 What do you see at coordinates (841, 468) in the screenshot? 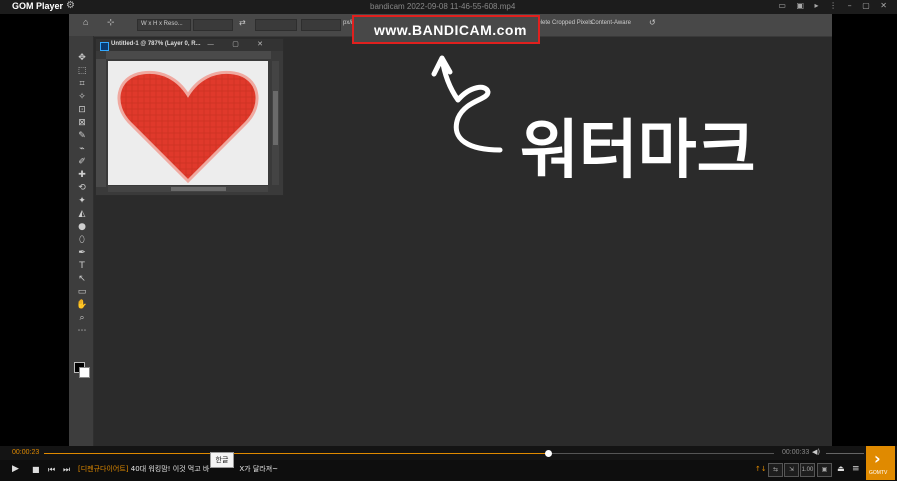
I see `eject-icon: ⏏` at bounding box center [841, 468].